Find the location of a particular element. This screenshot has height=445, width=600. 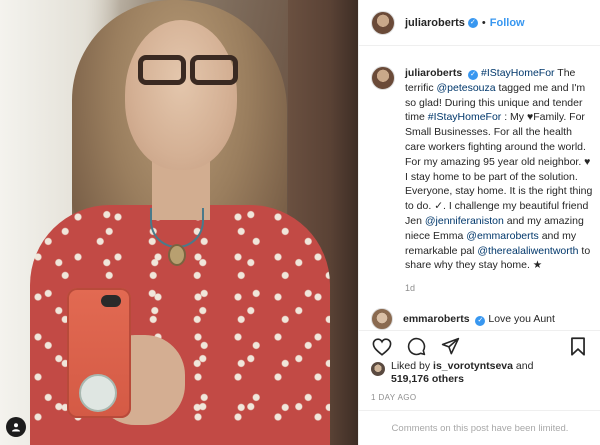

action-bar is located at coordinates (479, 346).